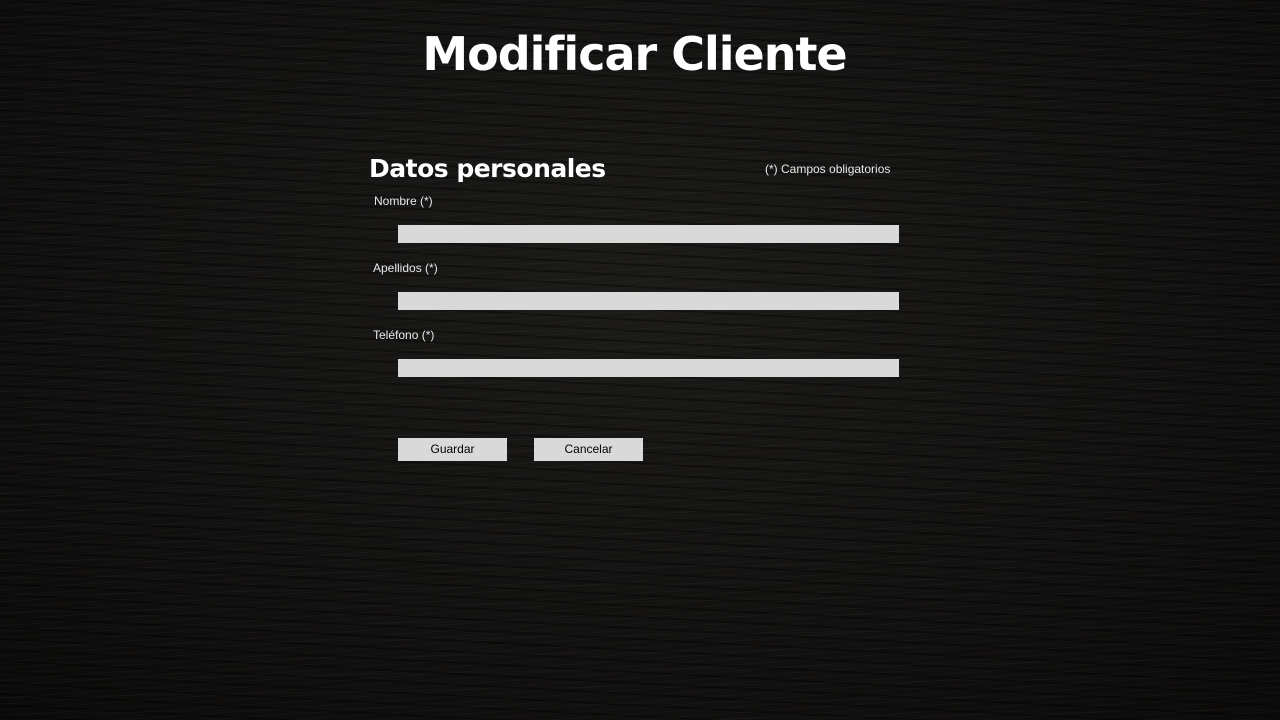  I want to click on section-title: Datos personales, so click(487, 168).